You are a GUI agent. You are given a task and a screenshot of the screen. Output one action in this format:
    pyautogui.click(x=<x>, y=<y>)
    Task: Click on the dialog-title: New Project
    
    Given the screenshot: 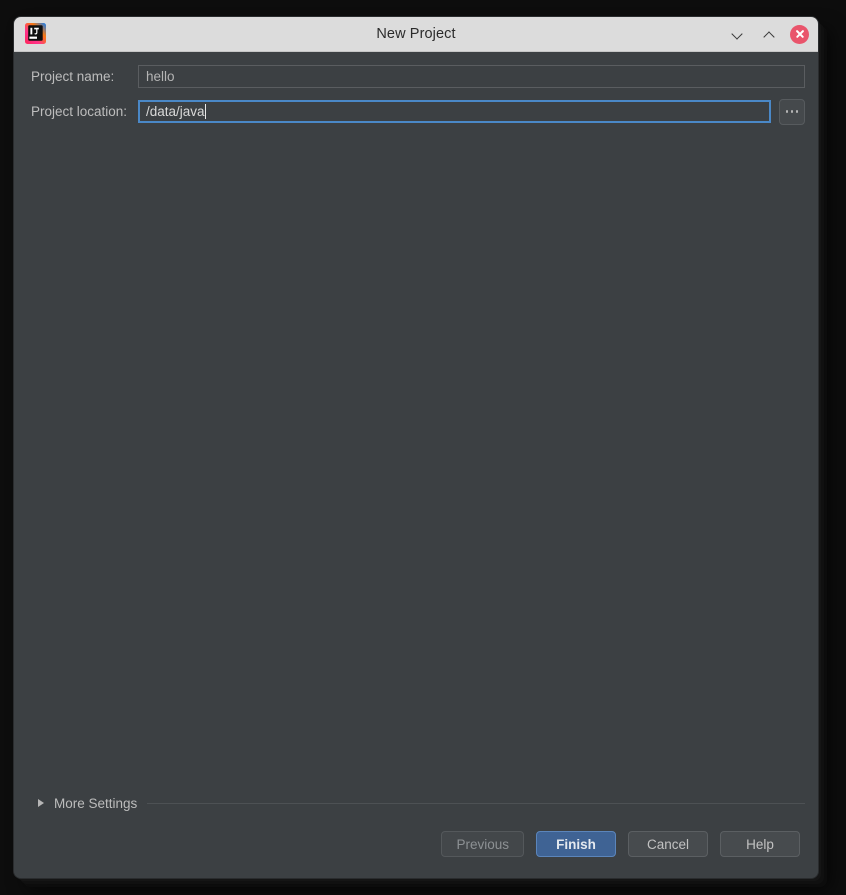 What is the action you would take?
    pyautogui.click(x=416, y=34)
    